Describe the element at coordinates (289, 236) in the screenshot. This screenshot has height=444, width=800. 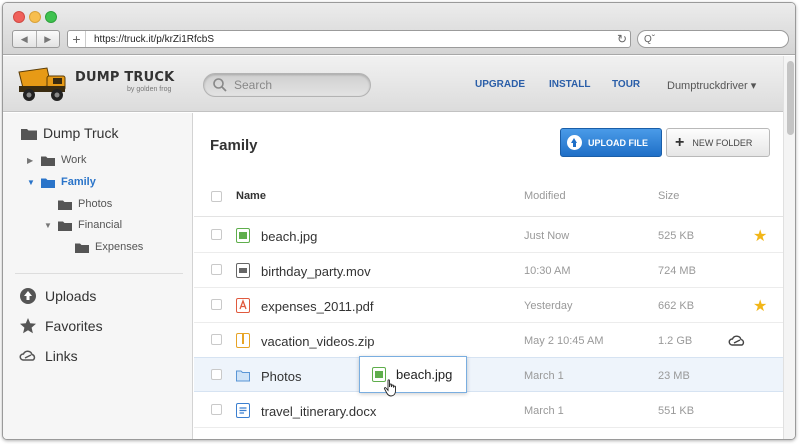
I see `file-name: beach.jpg` at that location.